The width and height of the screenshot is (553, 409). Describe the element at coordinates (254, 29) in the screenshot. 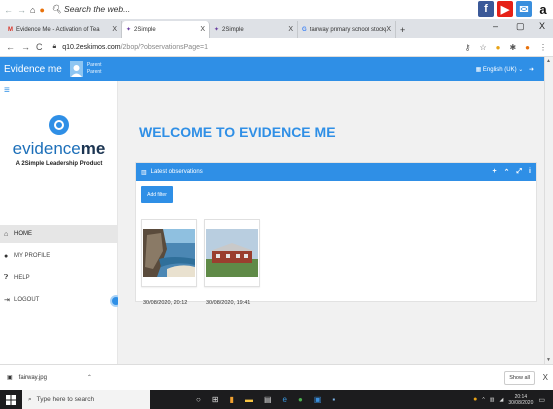

I see `tab-2simple: ✦ 2Simple X` at that location.